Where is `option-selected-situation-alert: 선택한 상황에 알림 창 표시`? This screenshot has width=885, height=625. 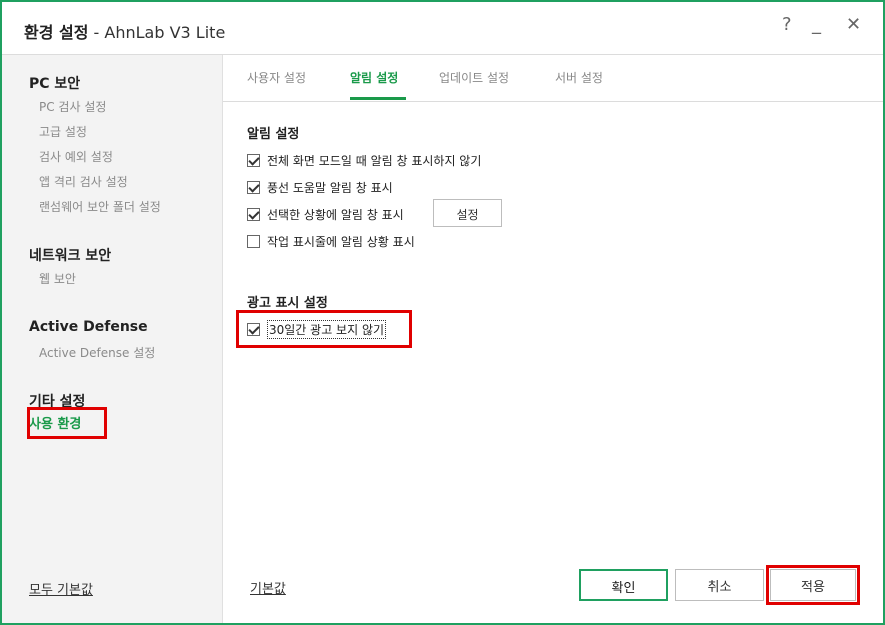 option-selected-situation-alert: 선택한 상황에 알림 창 표시 is located at coordinates (325, 214).